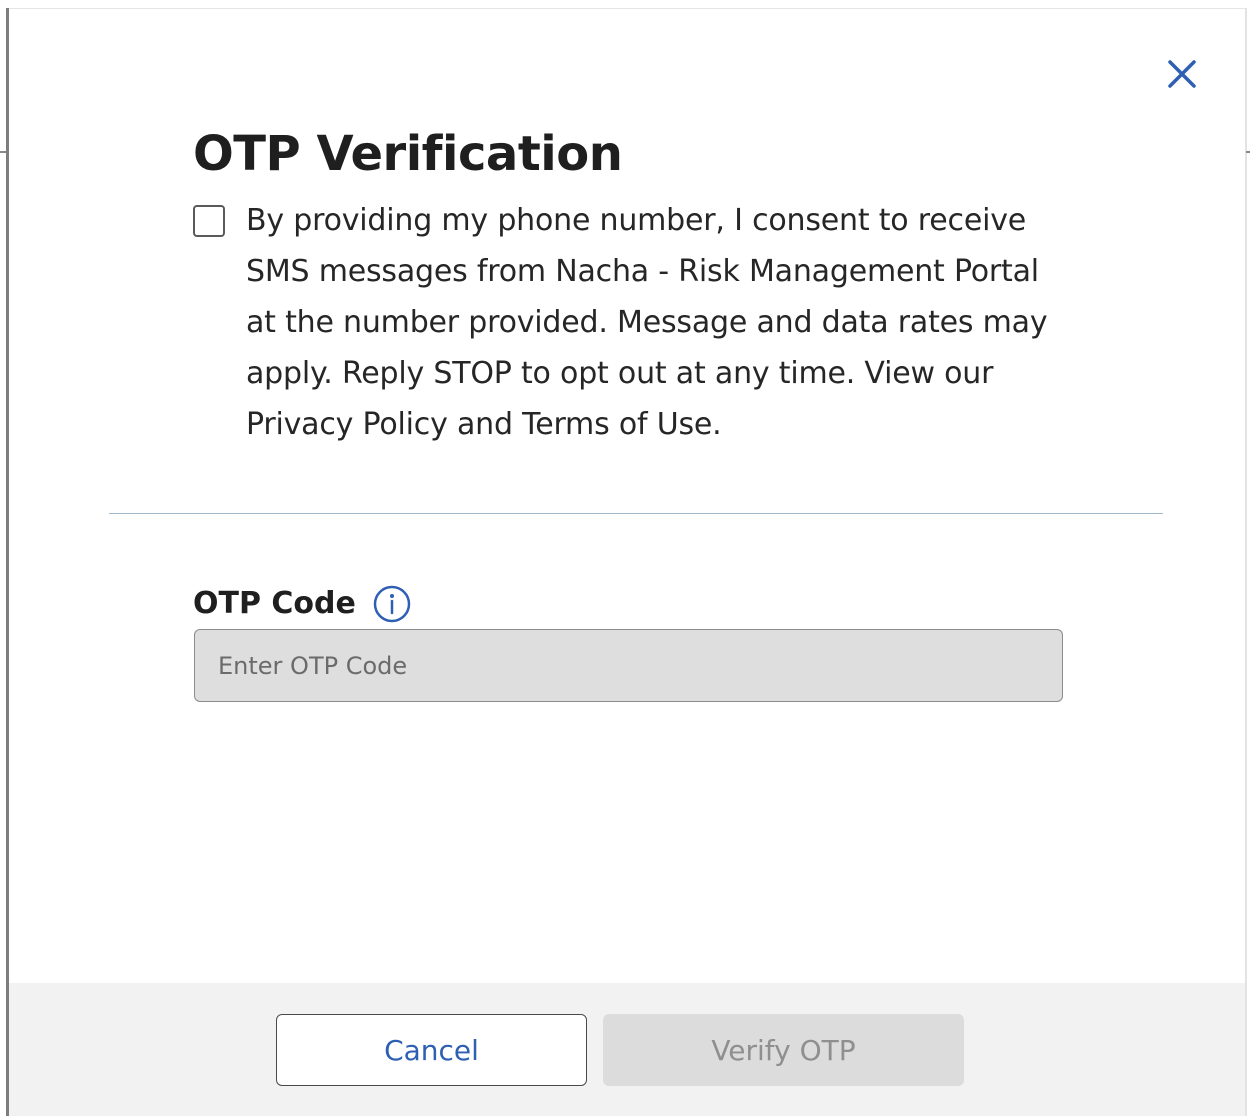  I want to click on otp-code-label: OTP Code, so click(274, 603).